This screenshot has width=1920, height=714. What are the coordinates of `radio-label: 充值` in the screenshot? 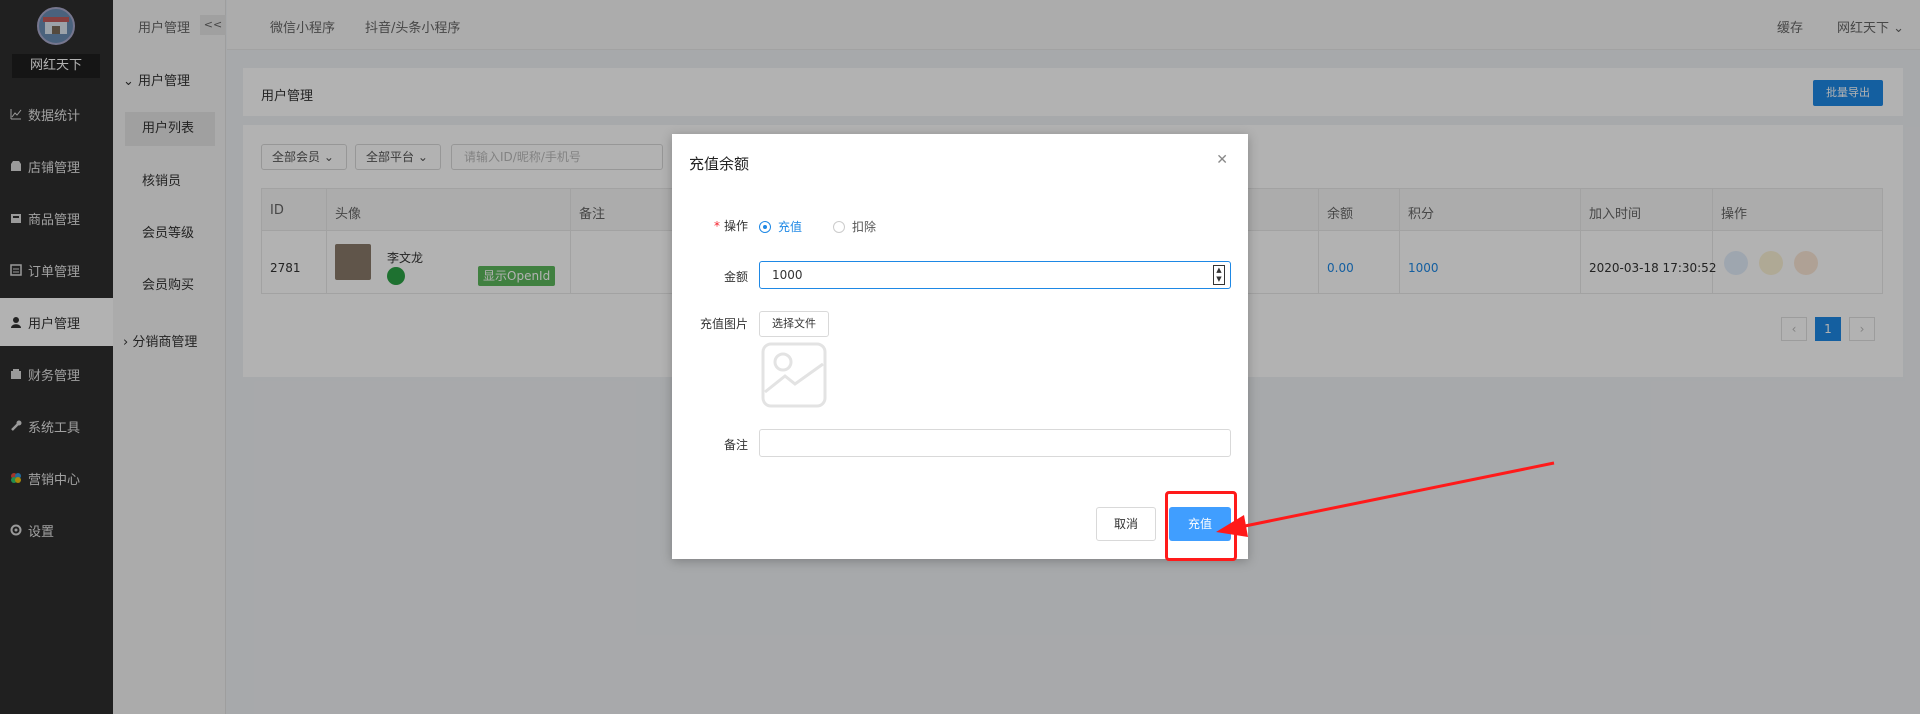 It's located at (790, 227).